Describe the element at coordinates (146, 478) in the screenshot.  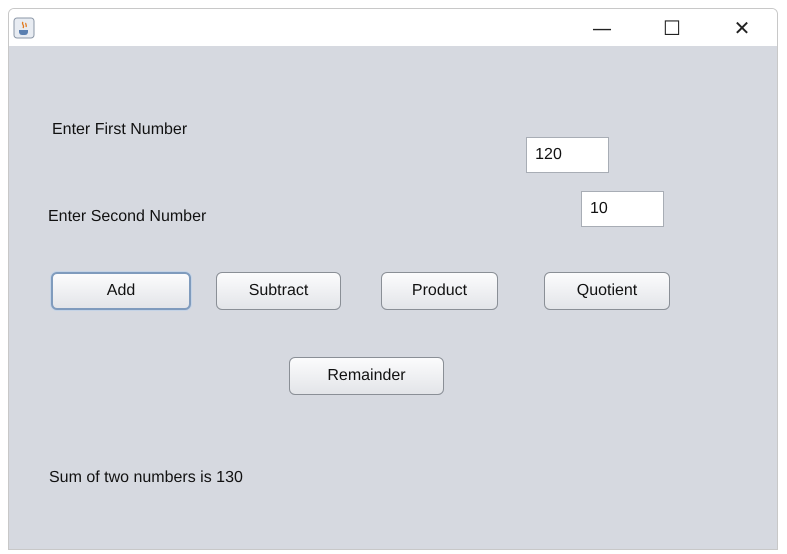
I see `result-text: Sum of two numbers is 130` at that location.